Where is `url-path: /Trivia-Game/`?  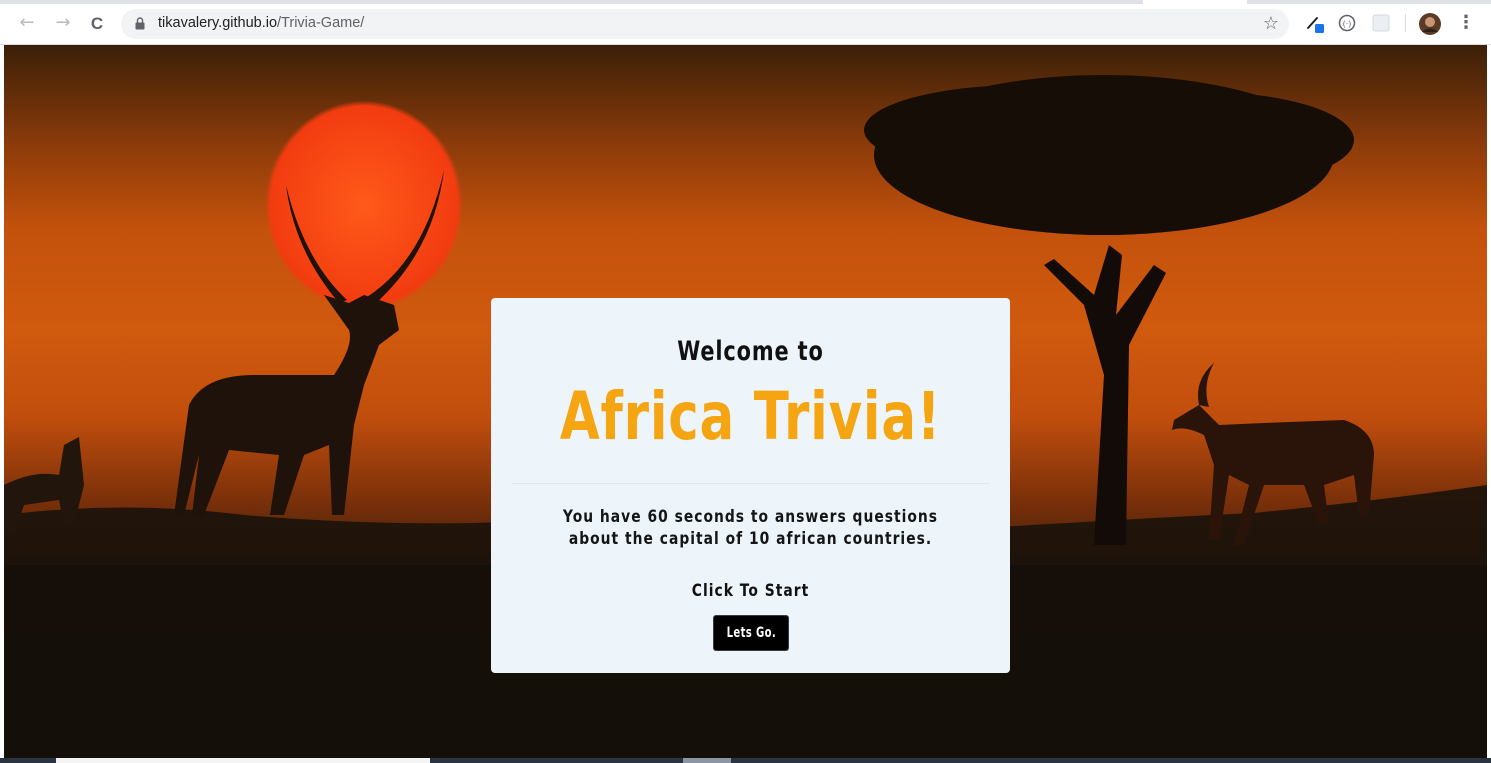 url-path: /Trivia-Game/ is located at coordinates (321, 23).